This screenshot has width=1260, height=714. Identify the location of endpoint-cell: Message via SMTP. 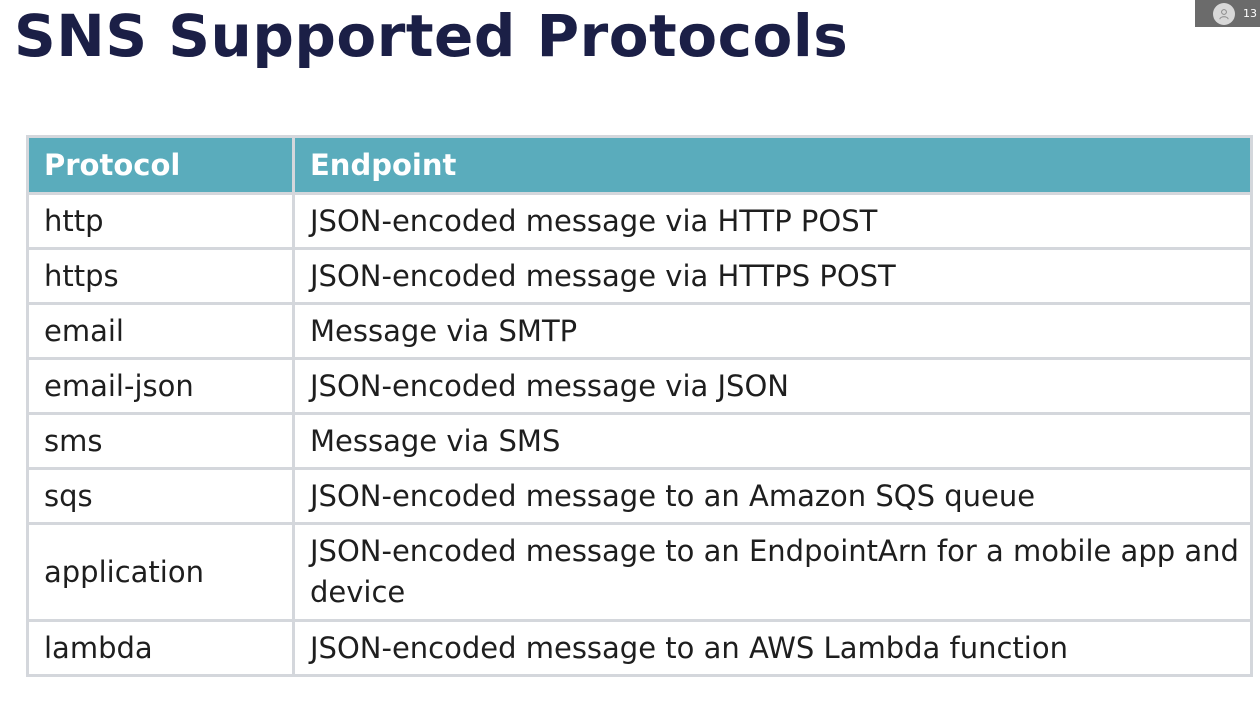
(772, 331).